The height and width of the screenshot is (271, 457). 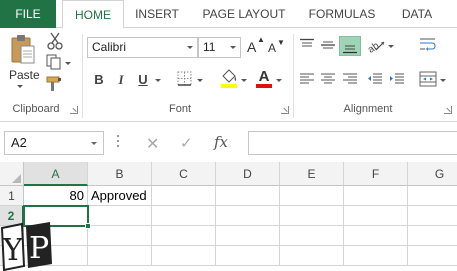 I want to click on cell-e3, so click(x=312, y=236).